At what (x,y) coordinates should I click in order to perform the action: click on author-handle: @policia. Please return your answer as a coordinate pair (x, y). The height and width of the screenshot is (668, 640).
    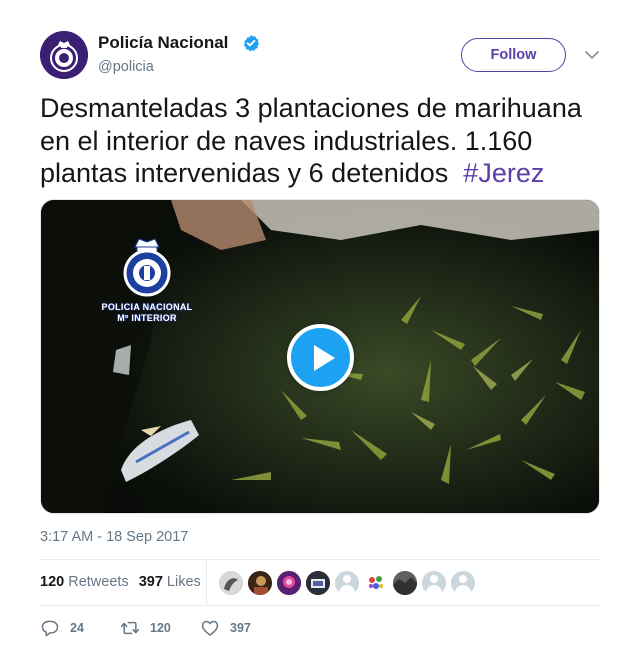
    Looking at the image, I should click on (126, 67).